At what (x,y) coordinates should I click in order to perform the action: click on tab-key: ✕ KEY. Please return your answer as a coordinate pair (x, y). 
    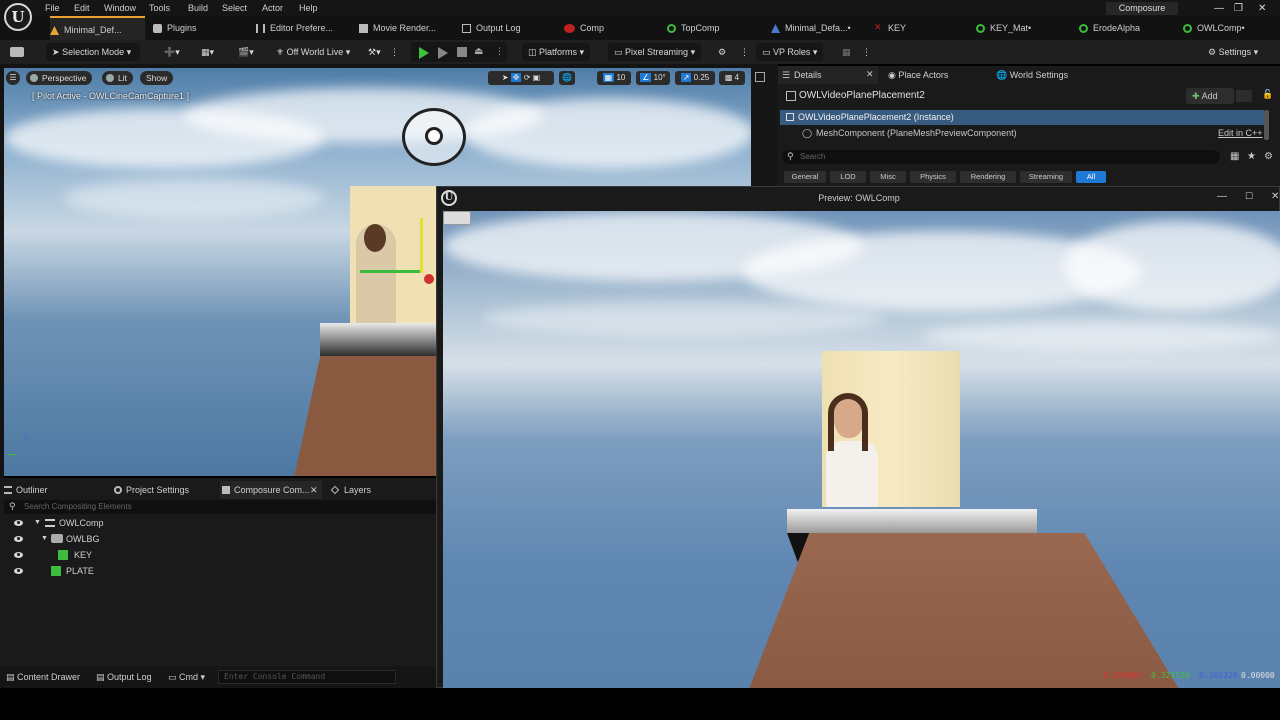
    Looking at the image, I should click on (919, 28).